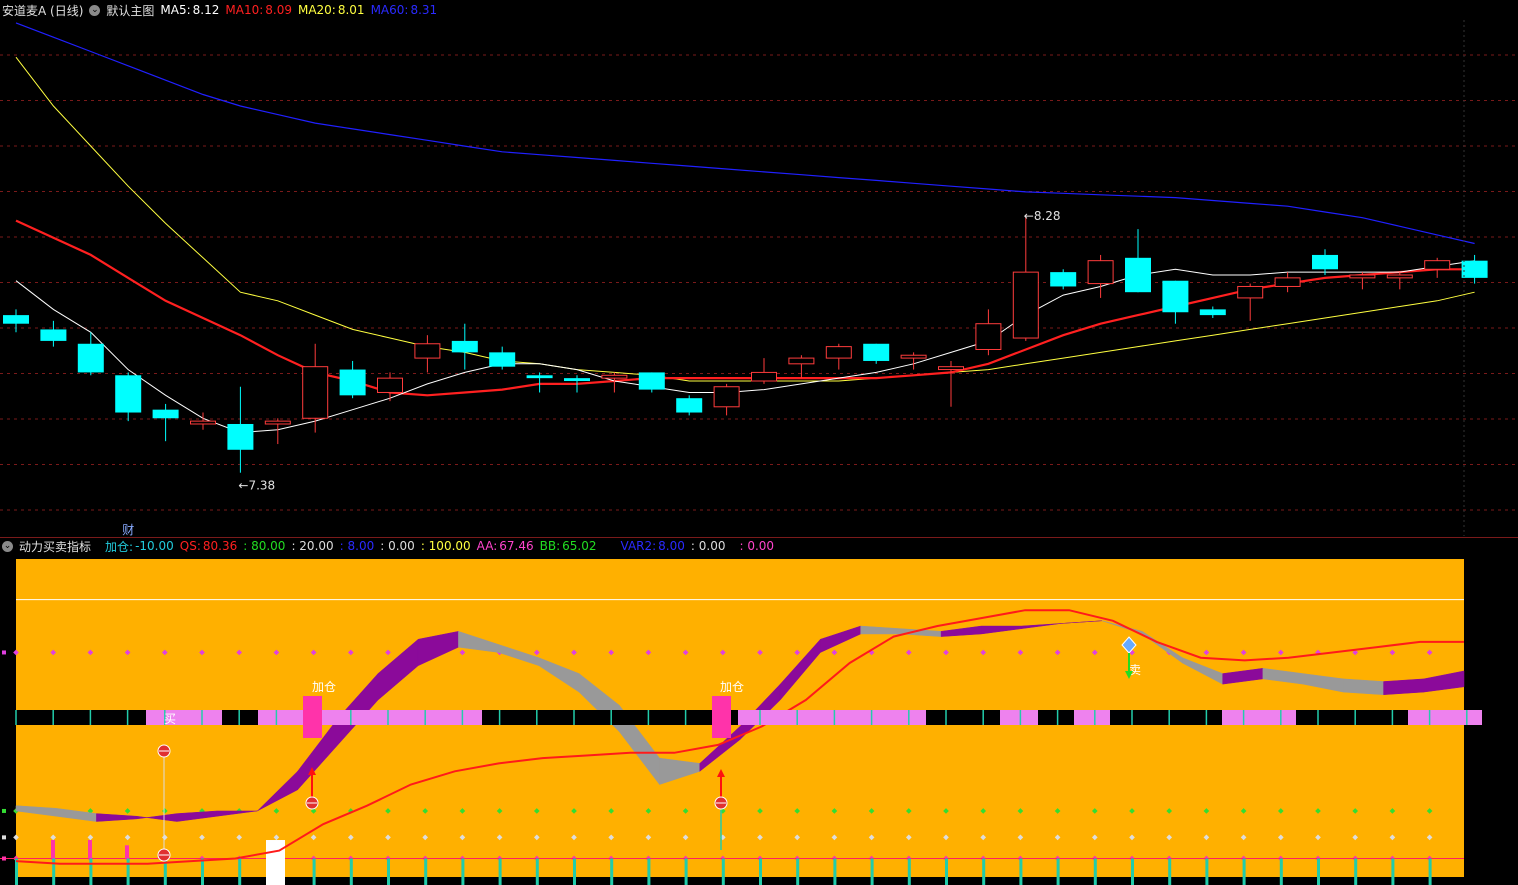 This screenshot has height=885, width=1518. Describe the element at coordinates (154, 546) in the screenshot. I see `jiacang-value: -10.00` at that location.